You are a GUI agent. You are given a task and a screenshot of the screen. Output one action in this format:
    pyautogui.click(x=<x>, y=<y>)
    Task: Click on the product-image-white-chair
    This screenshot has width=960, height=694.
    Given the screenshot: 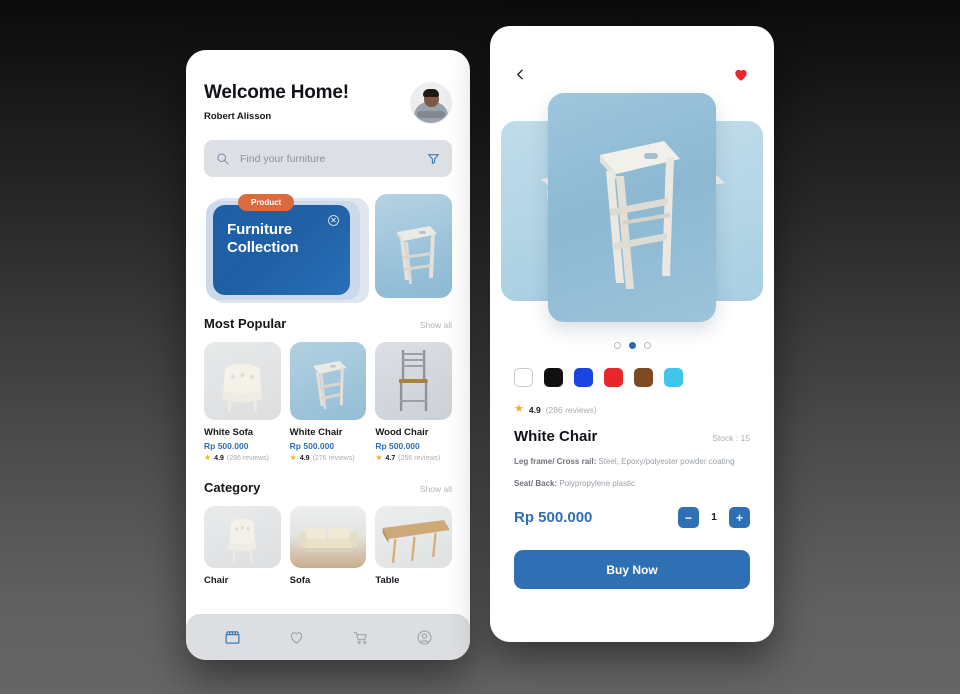 What is the action you would take?
    pyautogui.click(x=328, y=381)
    